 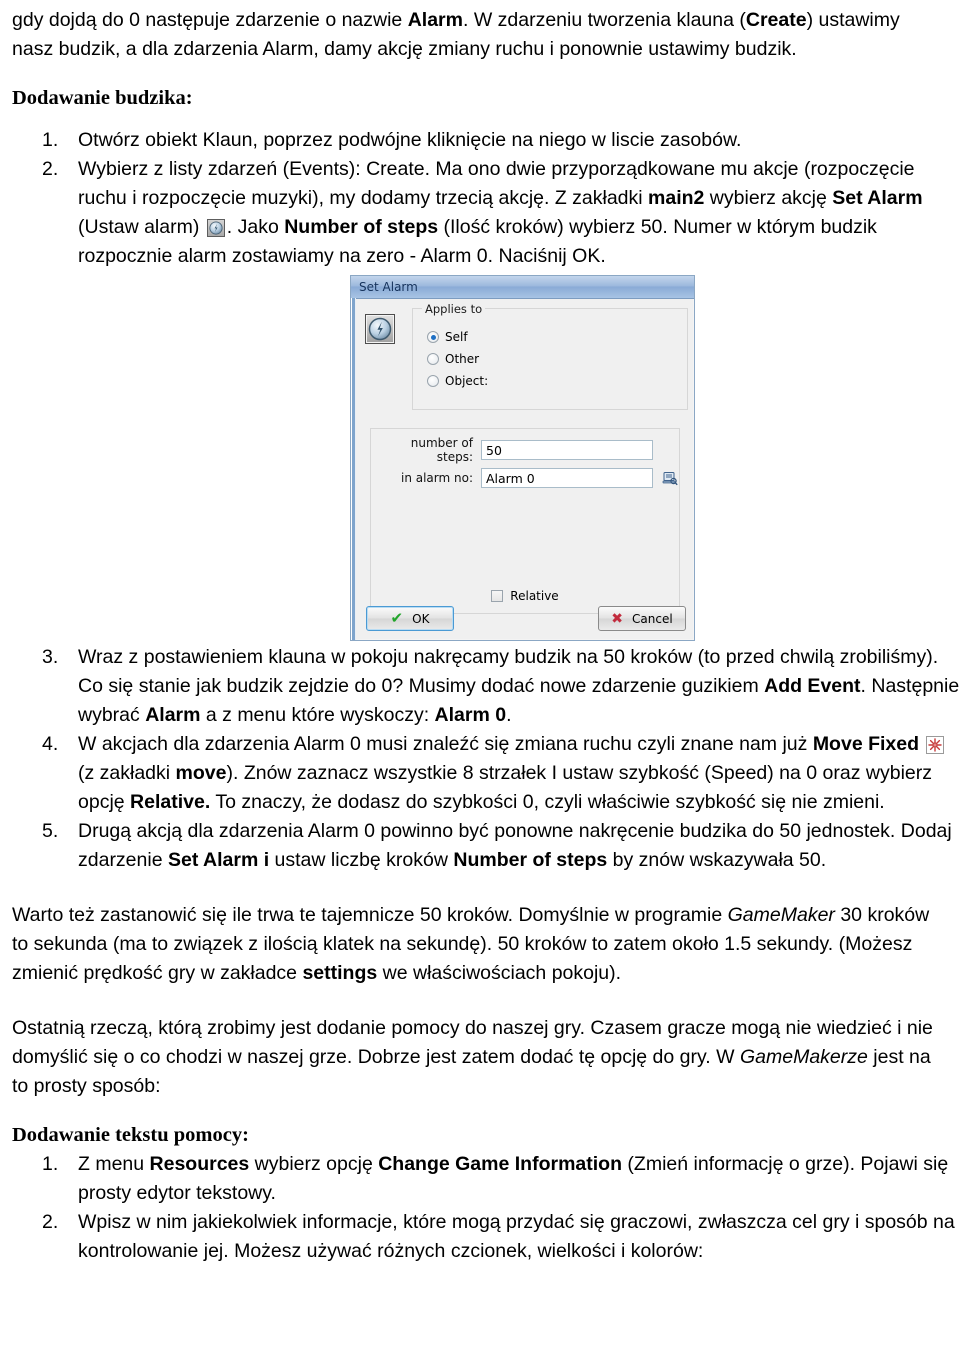 What do you see at coordinates (470, 715) in the screenshot?
I see `step3-bold-alarm-0: Alarm 0` at bounding box center [470, 715].